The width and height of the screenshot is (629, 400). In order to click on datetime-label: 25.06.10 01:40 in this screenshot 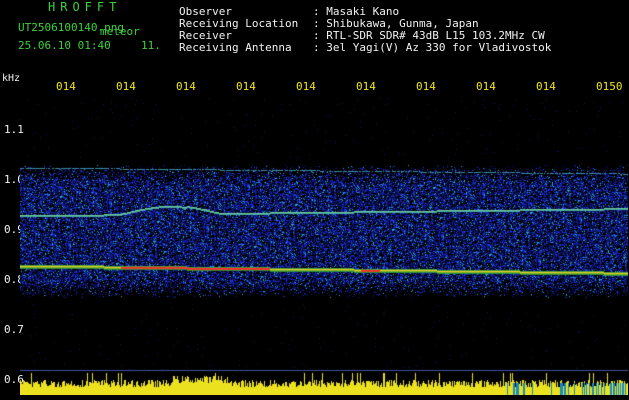, I will do `click(64, 45)`.